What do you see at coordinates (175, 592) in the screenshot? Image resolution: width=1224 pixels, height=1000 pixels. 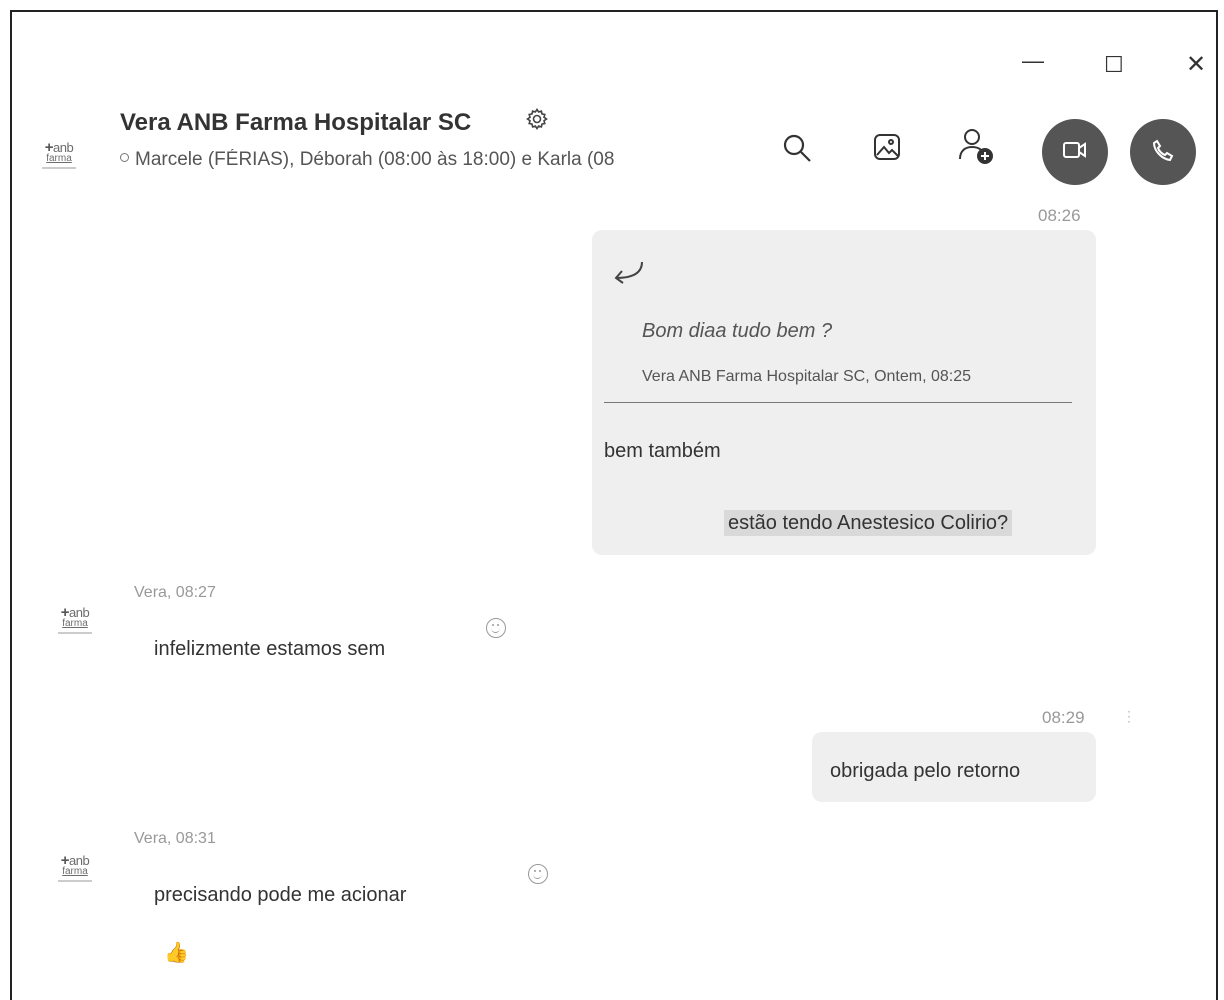 I see `sender-time: Vera, 08:27` at bounding box center [175, 592].